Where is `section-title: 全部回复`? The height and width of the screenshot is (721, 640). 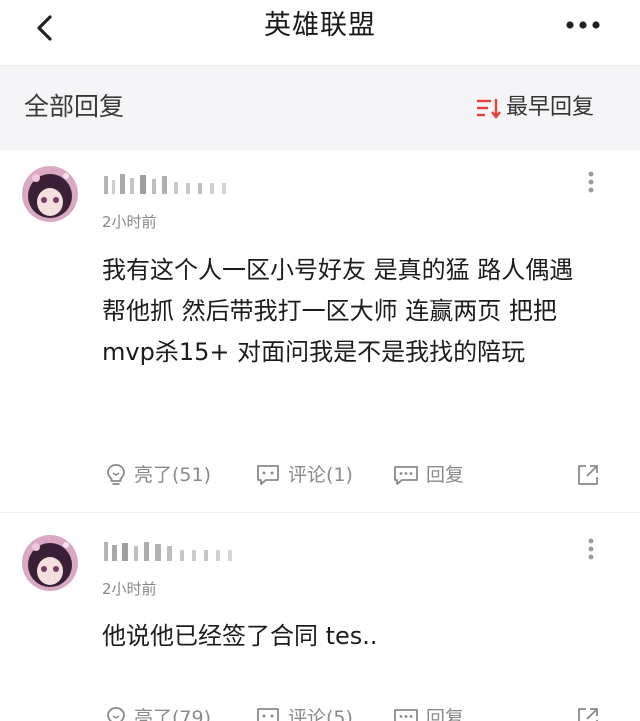
section-title: 全部回复 is located at coordinates (74, 106).